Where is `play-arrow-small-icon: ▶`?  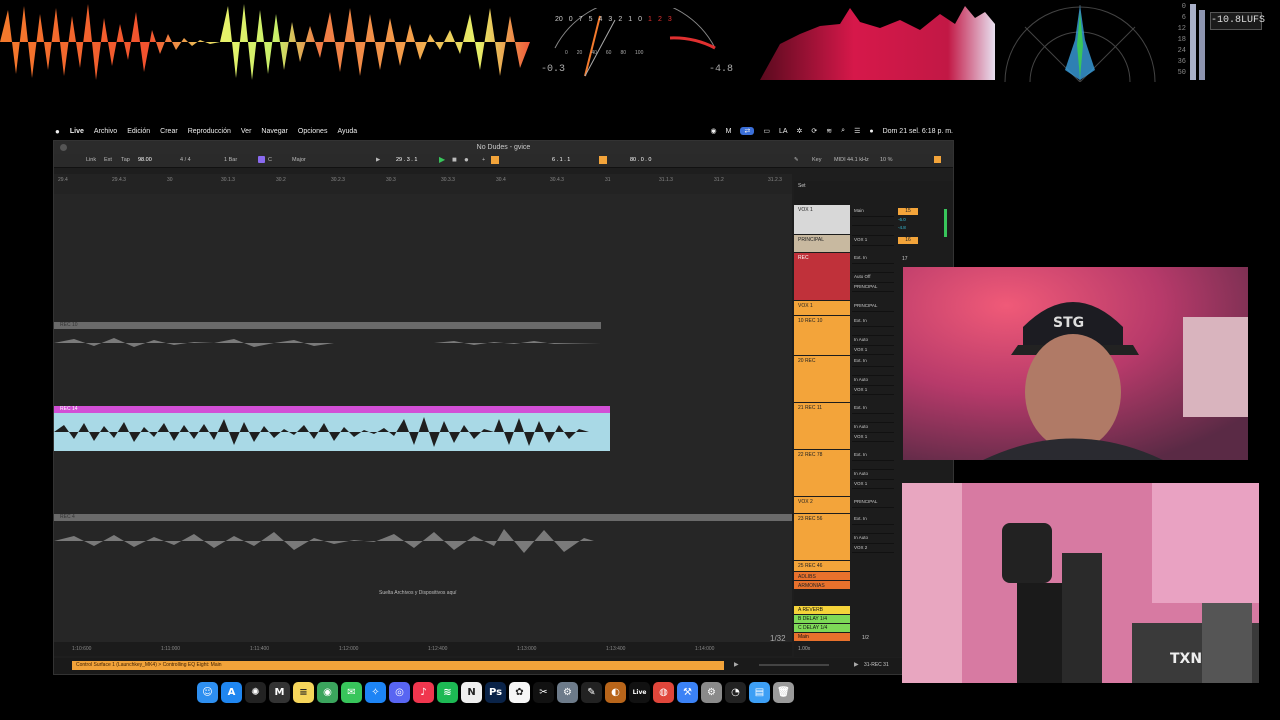 play-arrow-small-icon: ▶ is located at coordinates (378, 160).